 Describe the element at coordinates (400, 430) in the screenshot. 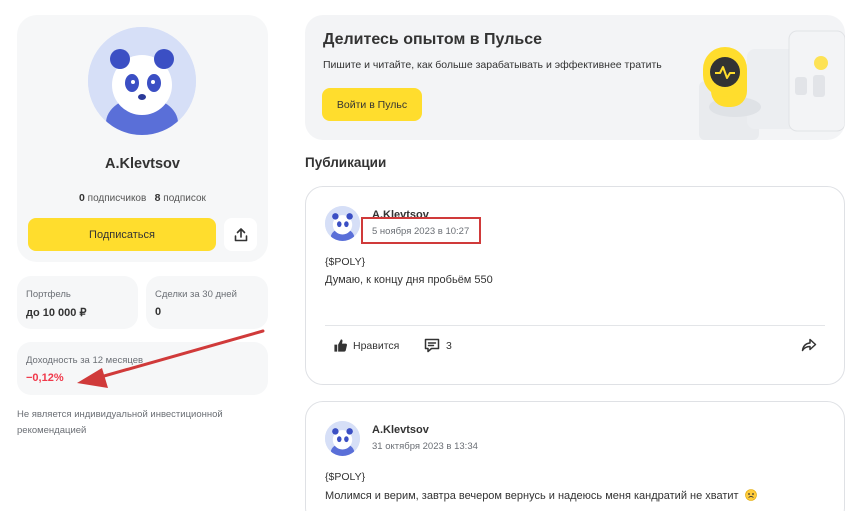

I see `post-author: A.Klevtsov` at that location.